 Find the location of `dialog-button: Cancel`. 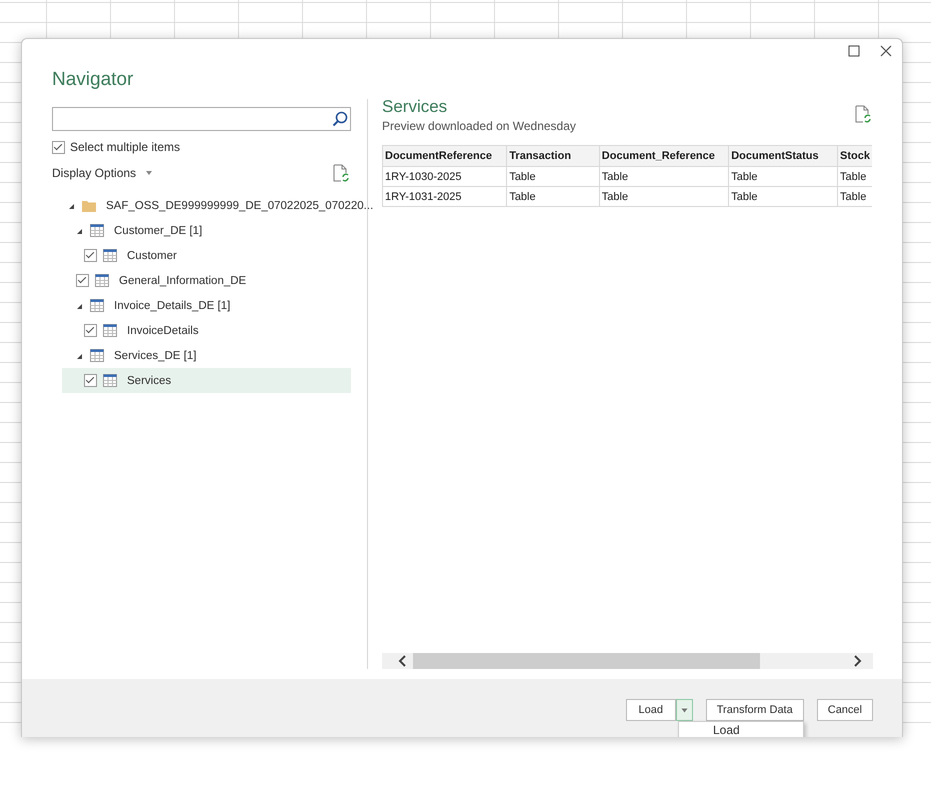

dialog-button: Cancel is located at coordinates (844, 710).